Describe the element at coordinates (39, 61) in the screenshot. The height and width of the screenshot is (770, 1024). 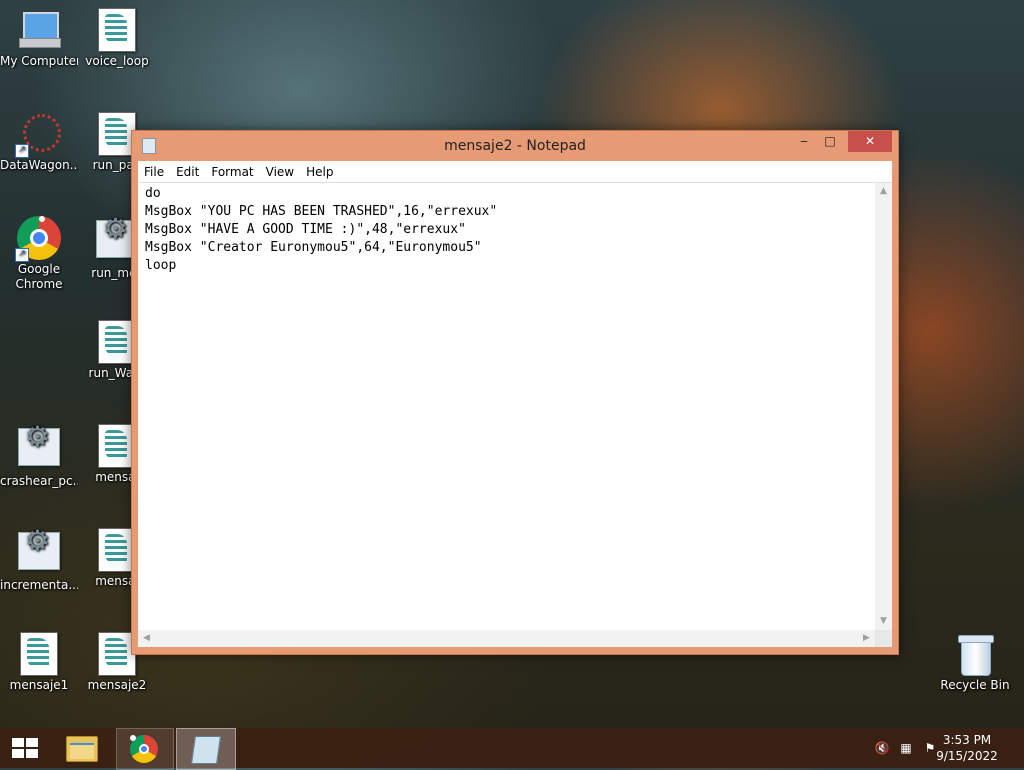
I see `desktop-icon-label: My Computer` at that location.